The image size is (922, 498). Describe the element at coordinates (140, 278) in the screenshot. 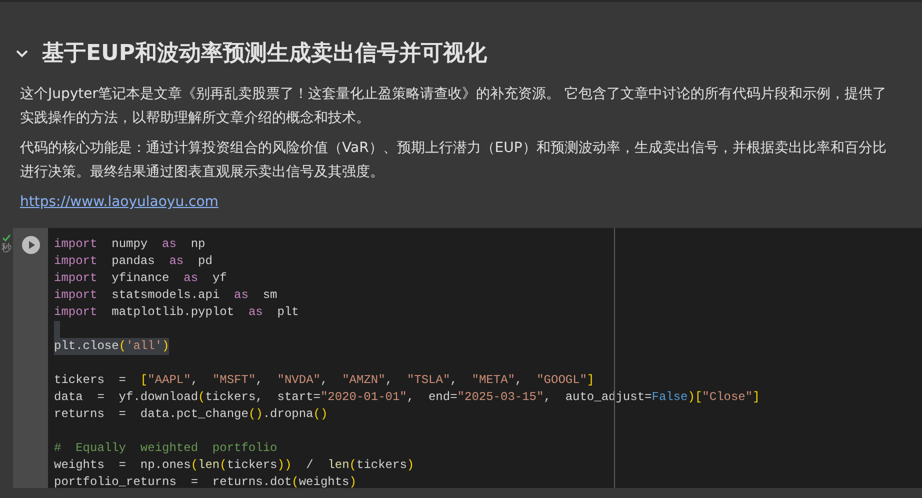

I see `code-line: import yfinance as yf` at that location.